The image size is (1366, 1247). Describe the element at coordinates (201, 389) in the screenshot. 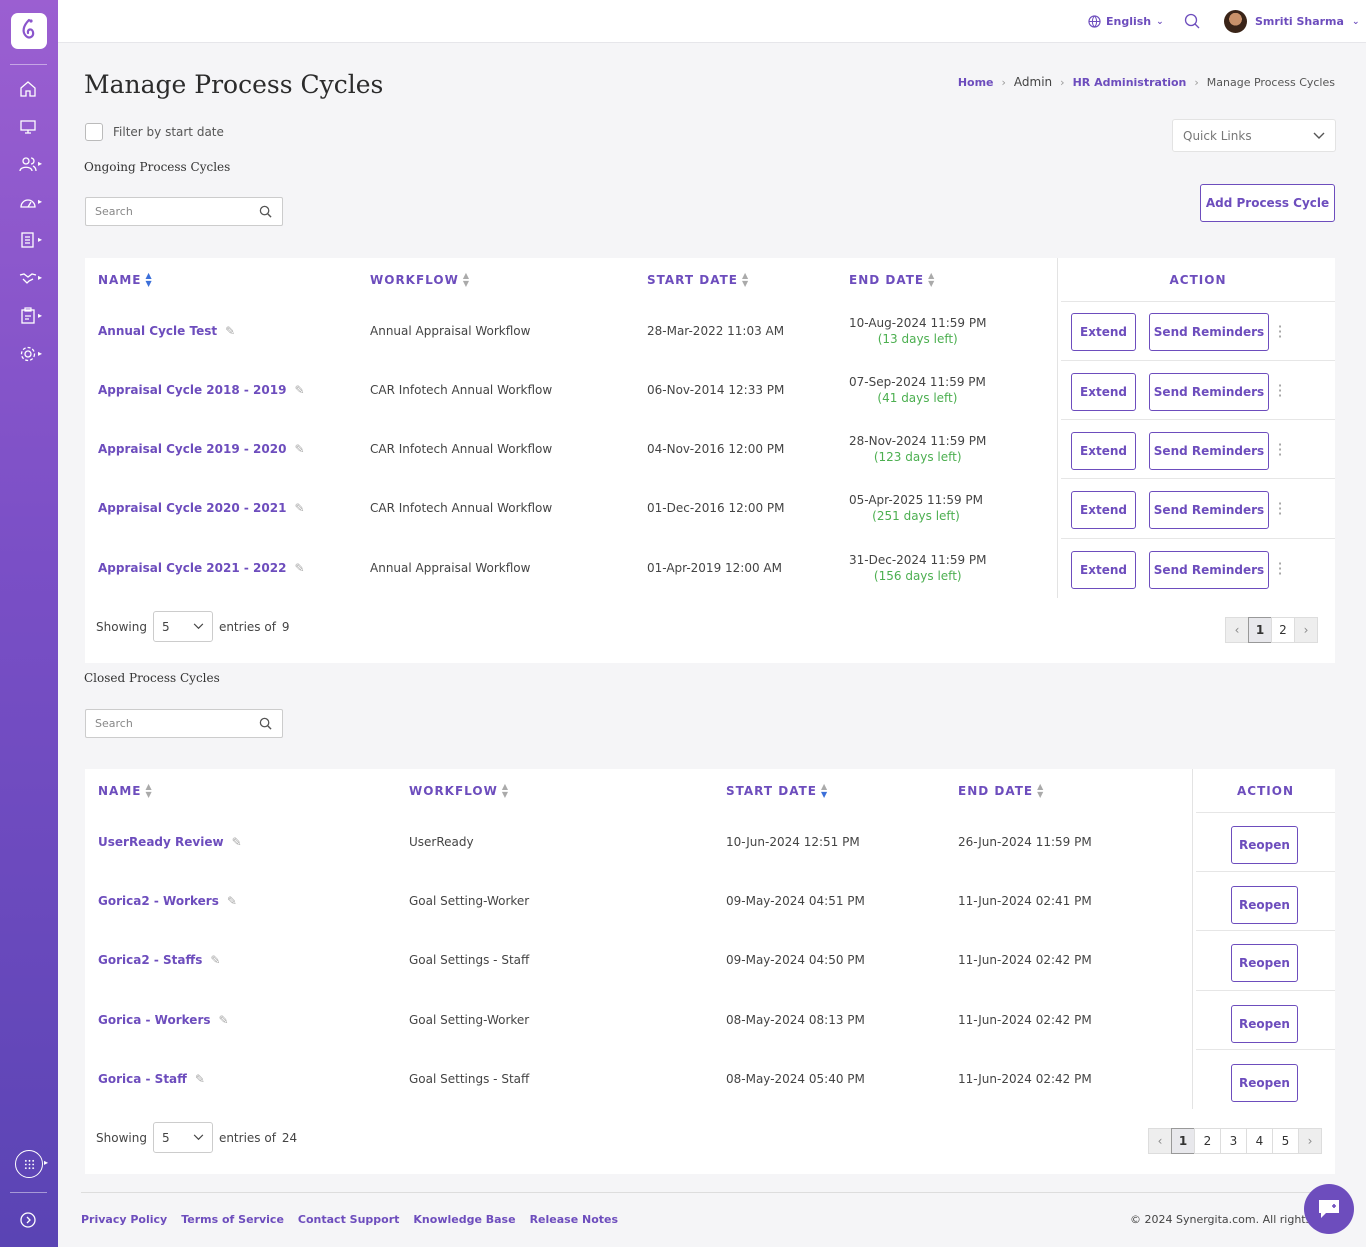

I see `cycle-name-link: Appraisal Cycle 2018 - 2019 ✎` at that location.